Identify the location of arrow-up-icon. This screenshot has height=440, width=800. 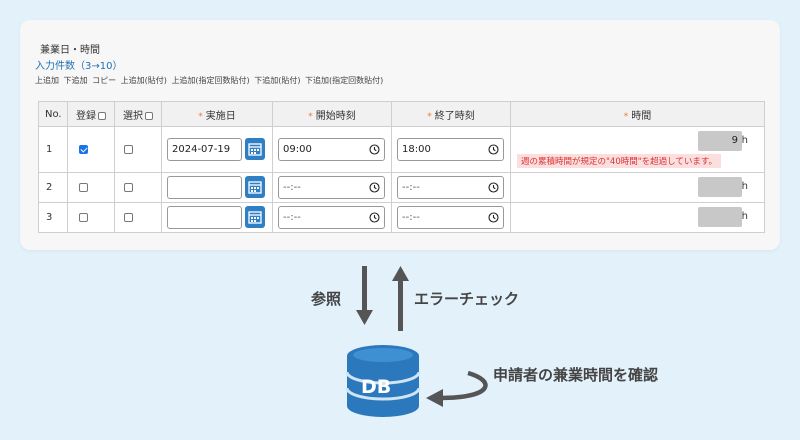
(400, 298).